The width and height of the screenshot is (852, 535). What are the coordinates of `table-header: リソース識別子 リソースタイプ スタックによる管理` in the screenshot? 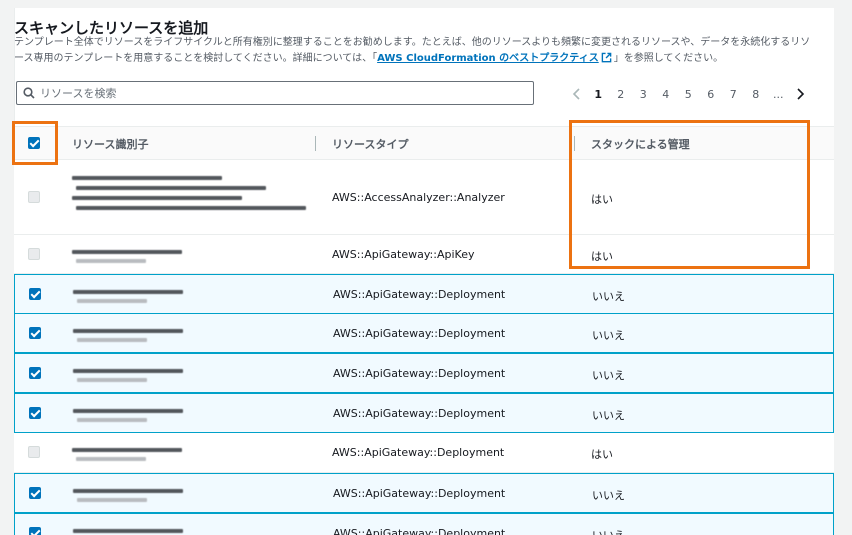 It's located at (424, 143).